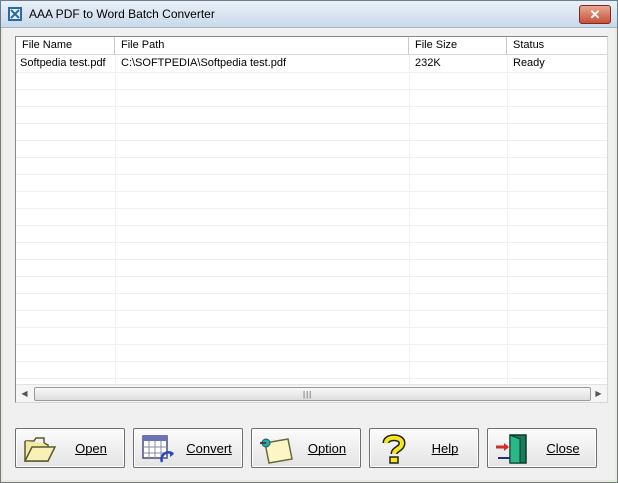 The width and height of the screenshot is (618, 483). What do you see at coordinates (394, 449) in the screenshot?
I see `question-mark-icon` at bounding box center [394, 449].